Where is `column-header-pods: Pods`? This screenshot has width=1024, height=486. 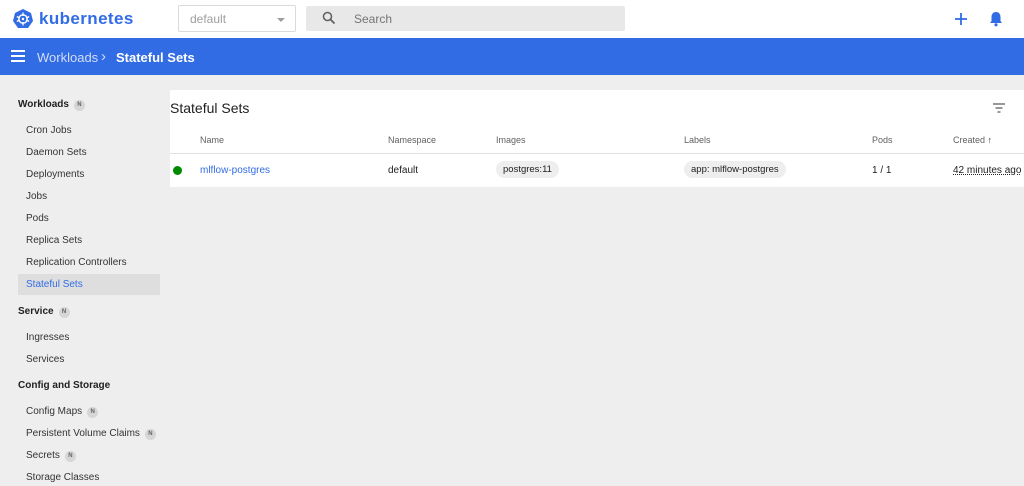 column-header-pods: Pods is located at coordinates (882, 140).